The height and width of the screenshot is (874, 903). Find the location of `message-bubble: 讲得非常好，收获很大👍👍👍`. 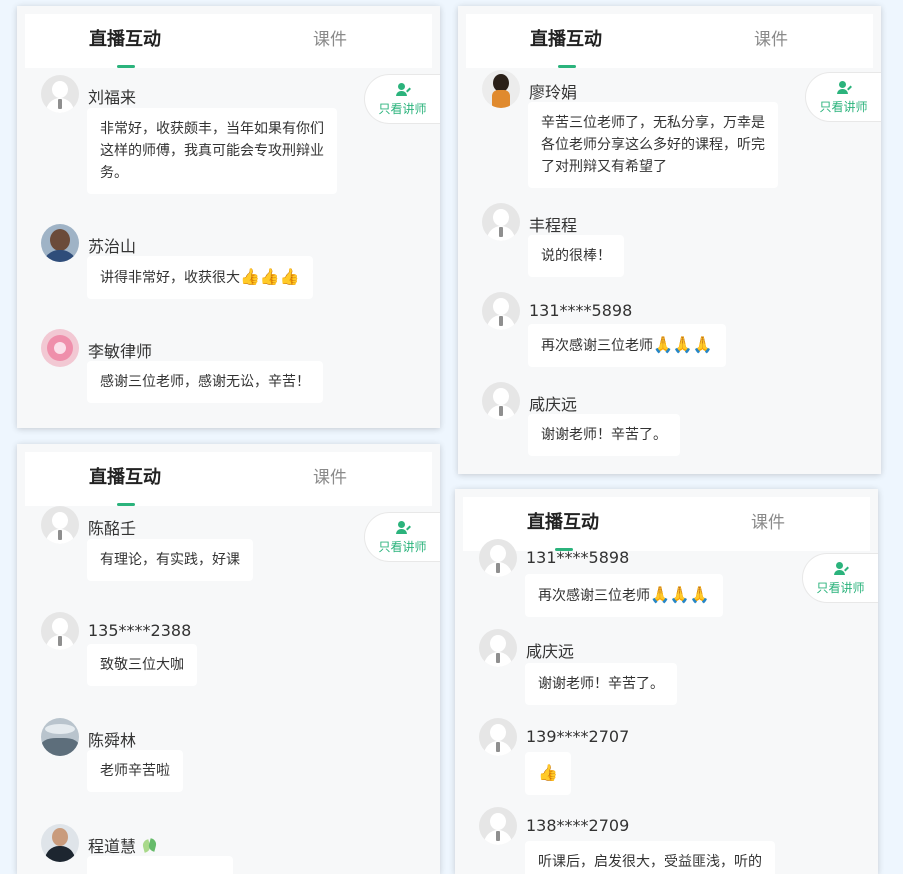

message-bubble: 讲得非常好，收获很大👍👍👍 is located at coordinates (200, 277).